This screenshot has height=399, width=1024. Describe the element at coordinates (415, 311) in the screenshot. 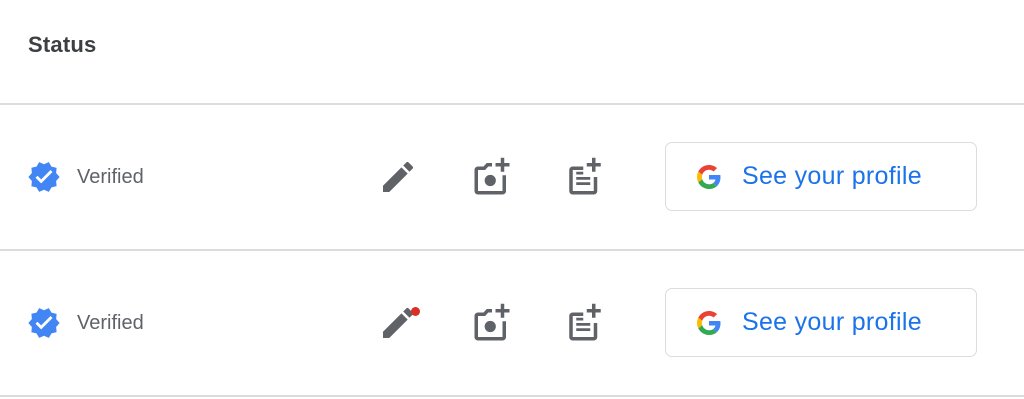

I see `notification-dot` at that location.